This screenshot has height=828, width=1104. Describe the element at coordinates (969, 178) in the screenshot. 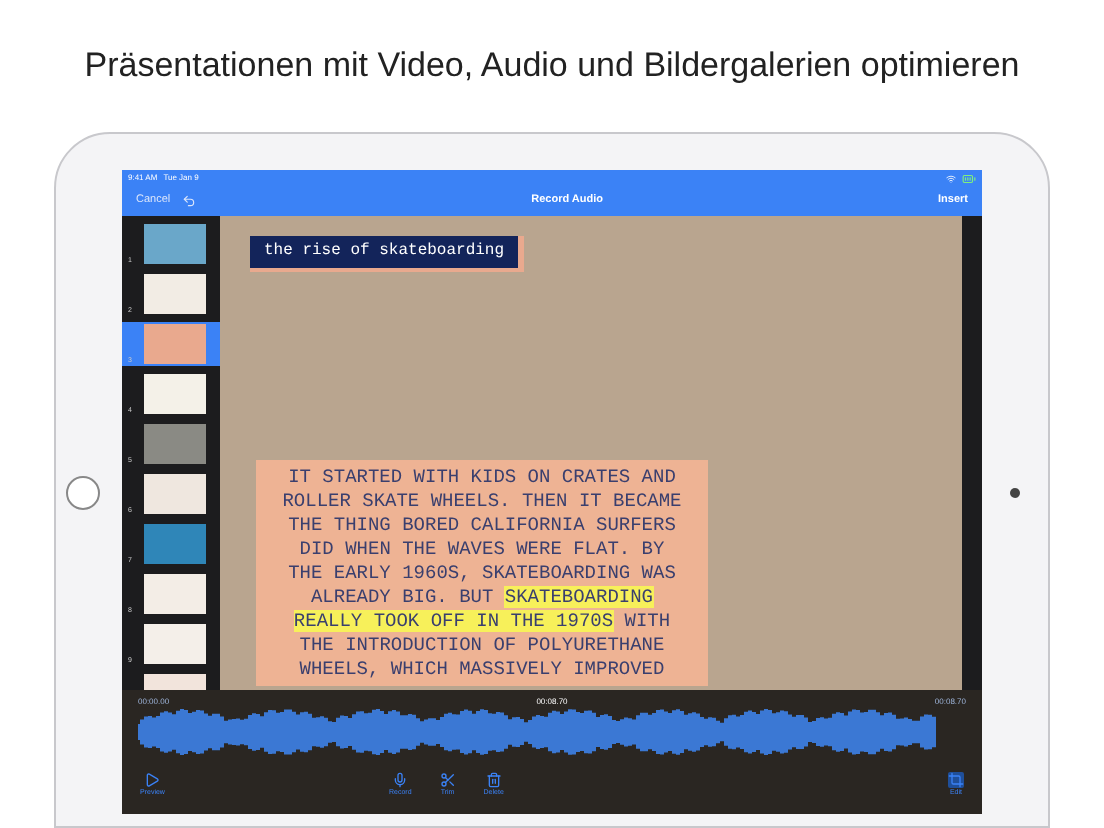

I see `battery-icon` at that location.